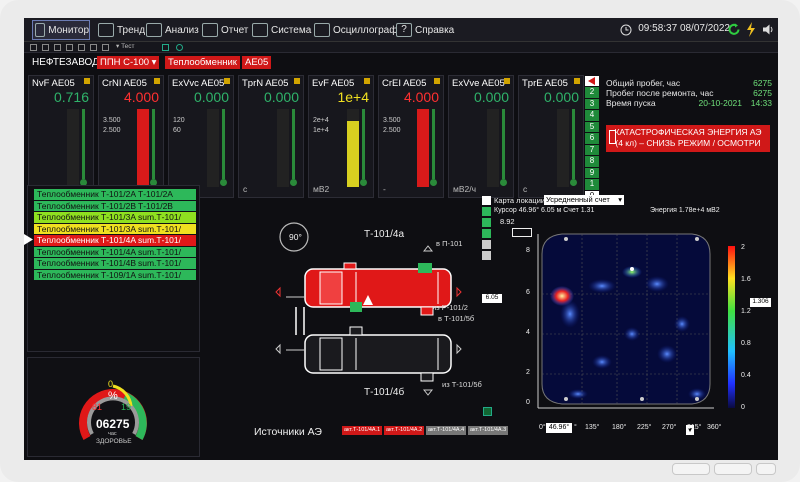 The image size is (800, 482). Describe the element at coordinates (411, 136) in the screenshot. I see `gauge-5: CrEI AE05 4.000 3.500 2.500-` at that location.